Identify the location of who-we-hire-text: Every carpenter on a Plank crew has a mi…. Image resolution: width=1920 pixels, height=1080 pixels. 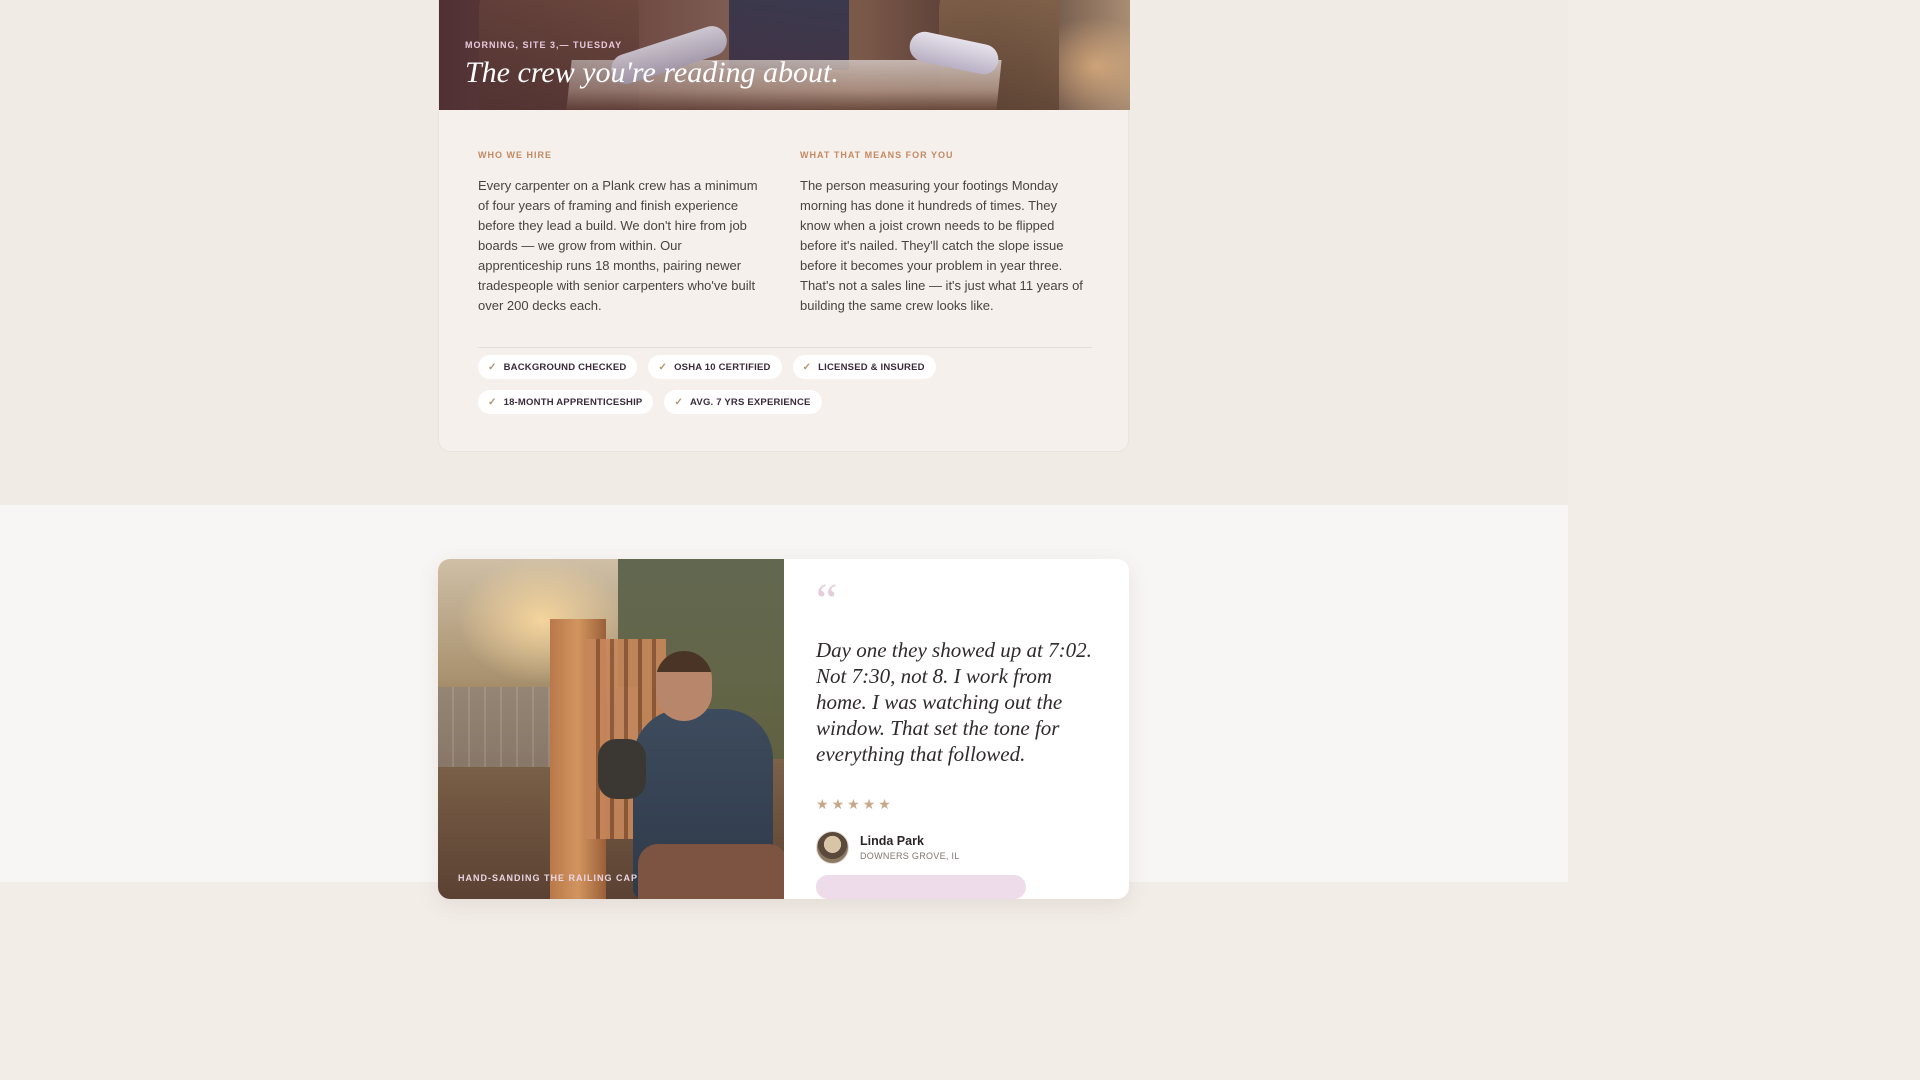
(618, 245).